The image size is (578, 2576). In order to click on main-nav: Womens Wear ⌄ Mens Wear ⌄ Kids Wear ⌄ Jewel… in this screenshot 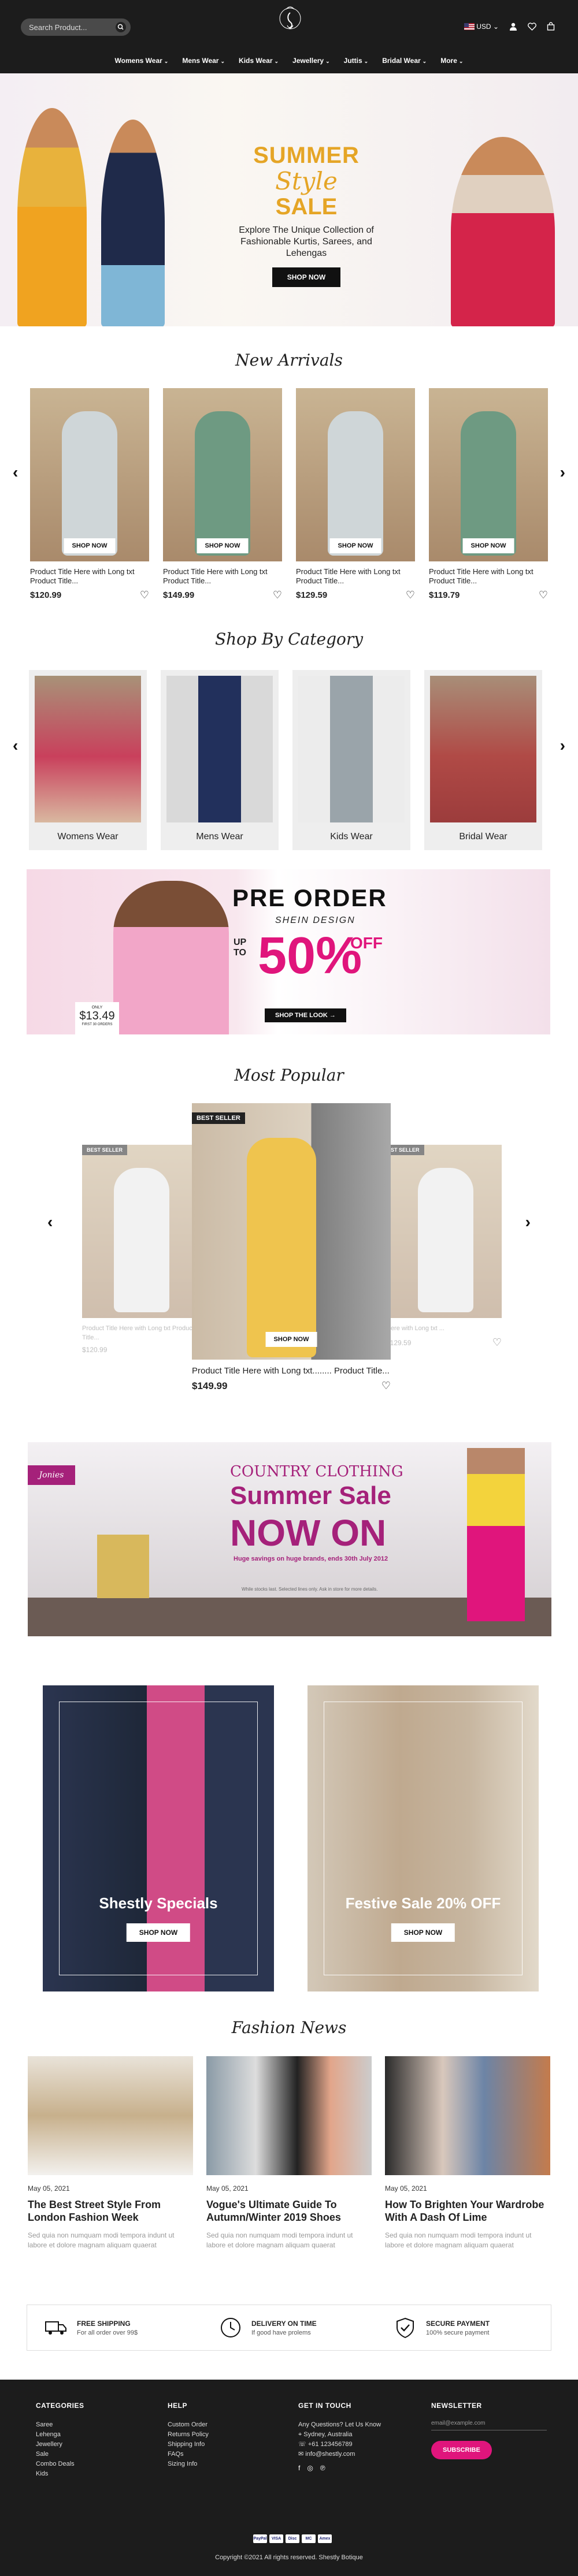, I will do `click(289, 61)`.